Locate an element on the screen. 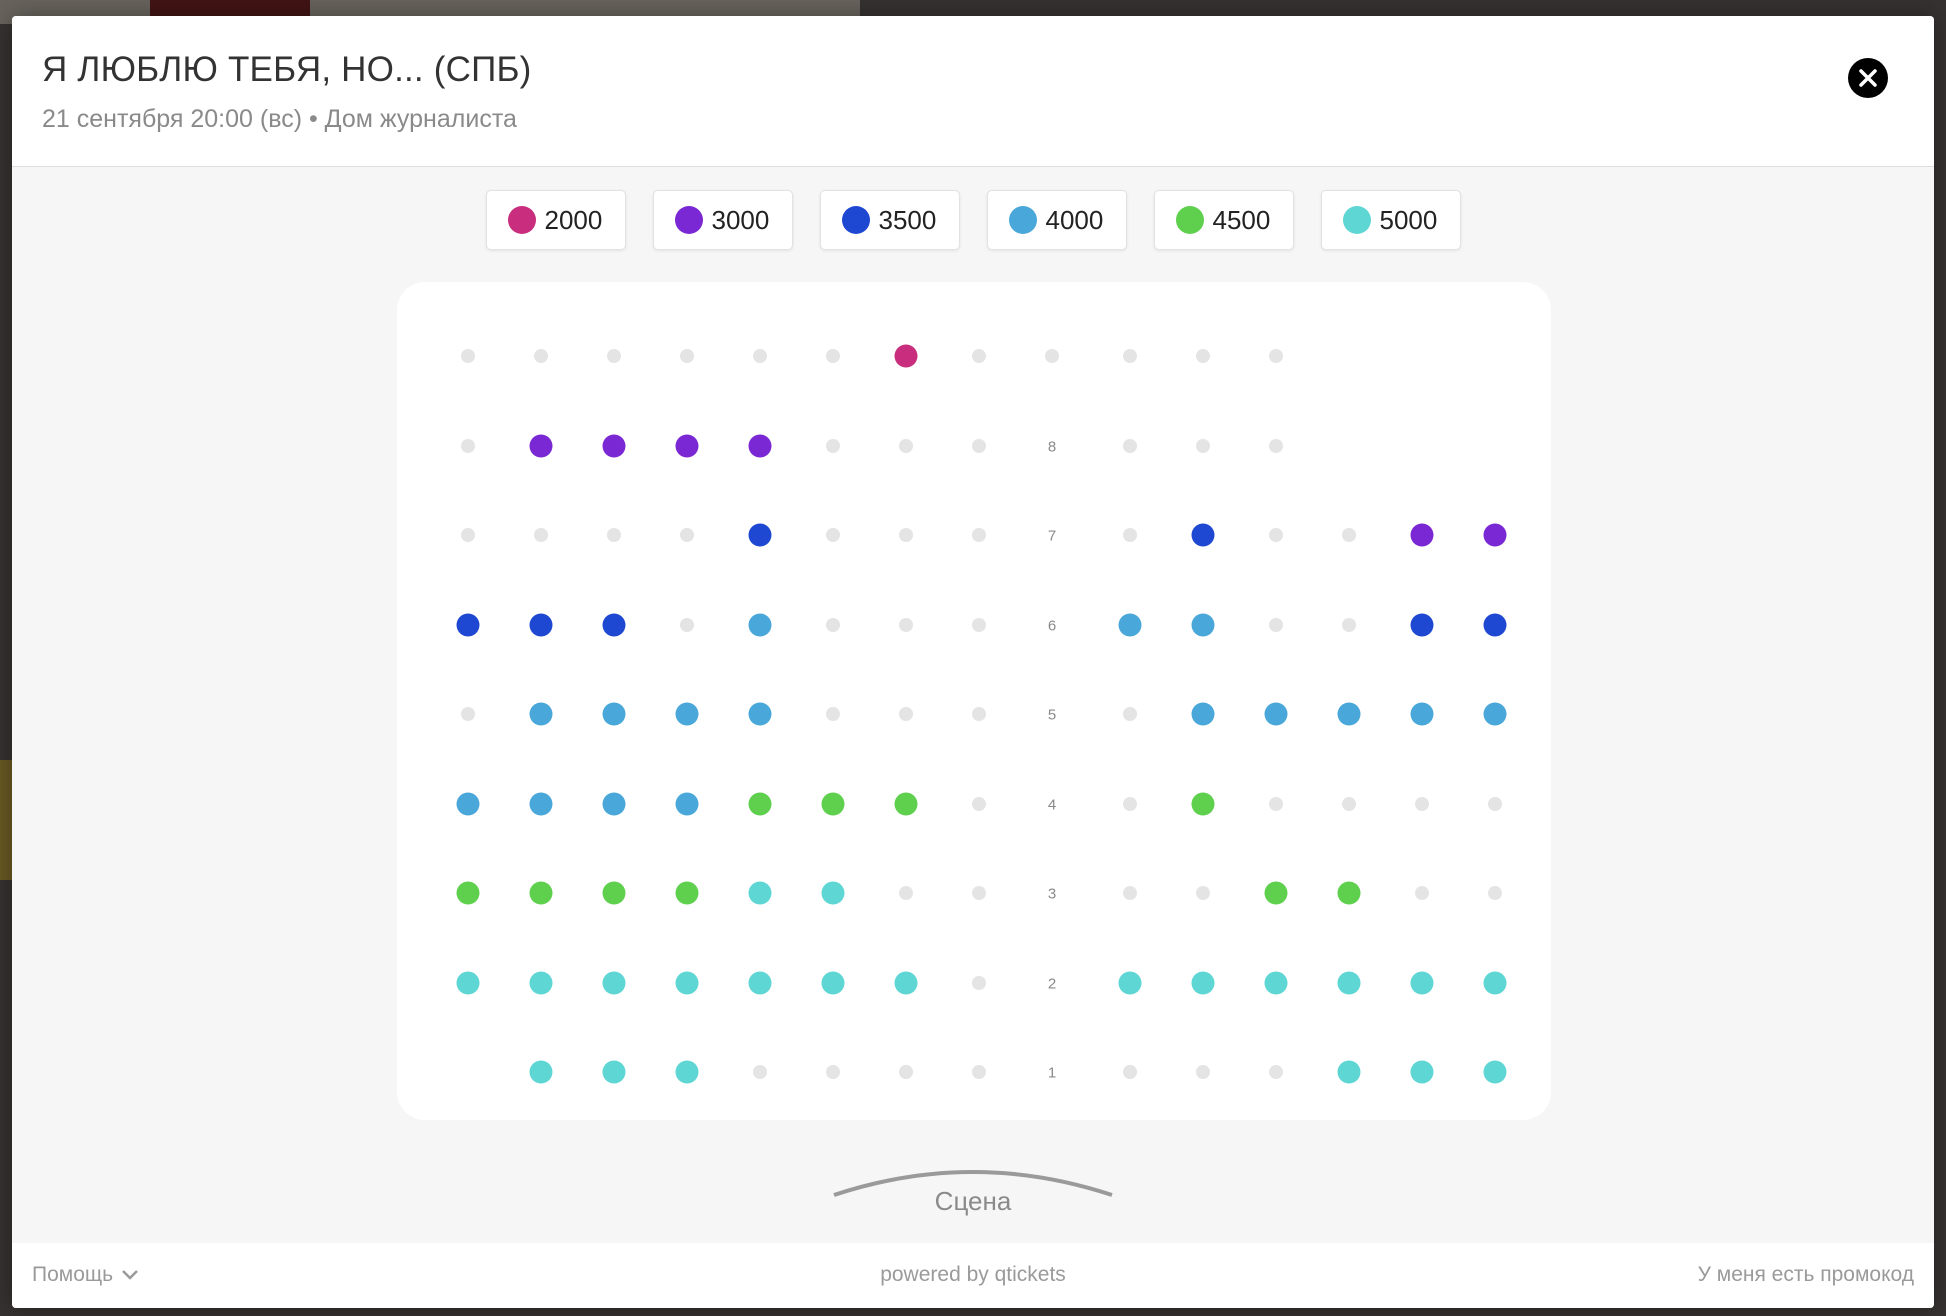  price-filter-4500: 4500 is located at coordinates (1223, 220).